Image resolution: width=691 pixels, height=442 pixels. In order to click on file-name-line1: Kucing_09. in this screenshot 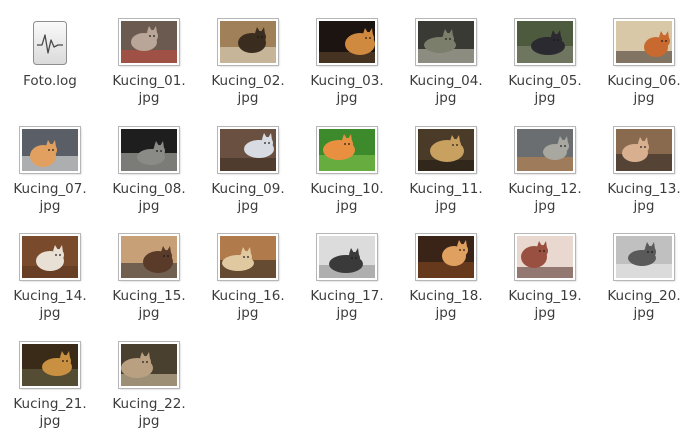, I will do `click(248, 188)`.